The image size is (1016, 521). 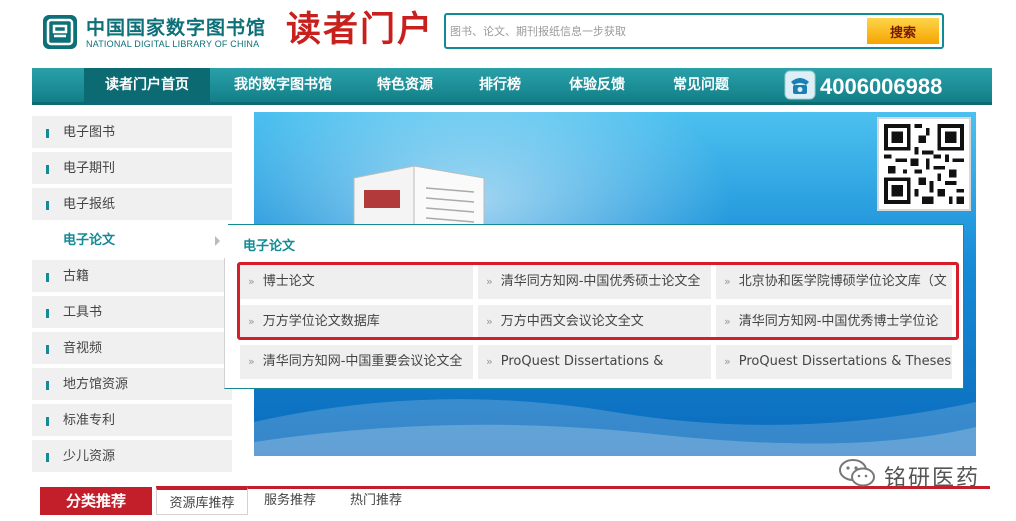 I want to click on dropdown-title: 电子论文, so click(x=269, y=246).